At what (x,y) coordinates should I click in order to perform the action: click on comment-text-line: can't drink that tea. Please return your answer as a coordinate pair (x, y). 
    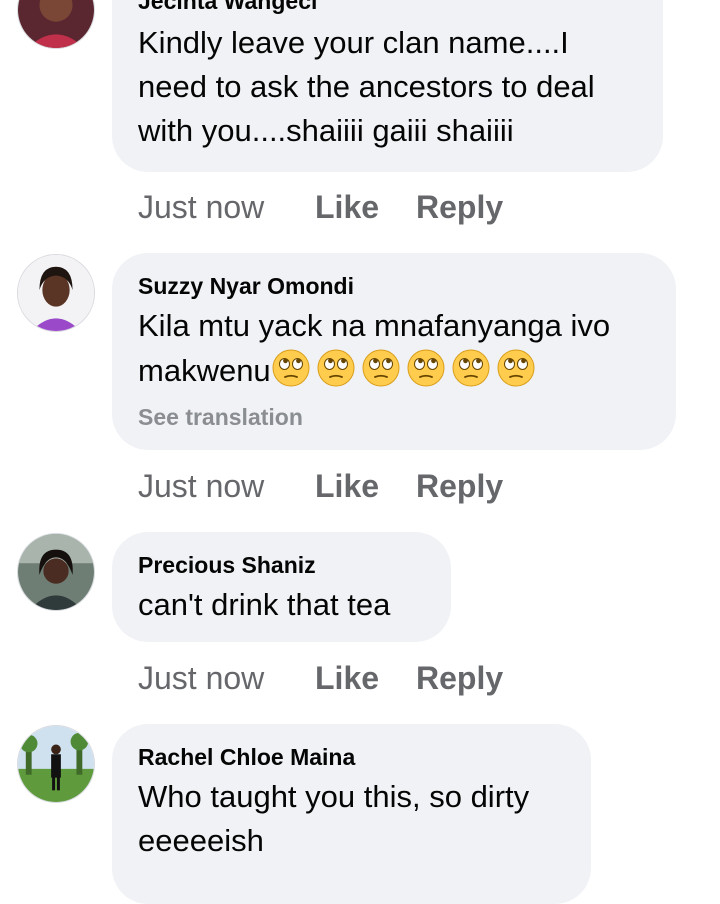
    Looking at the image, I should click on (264, 604).